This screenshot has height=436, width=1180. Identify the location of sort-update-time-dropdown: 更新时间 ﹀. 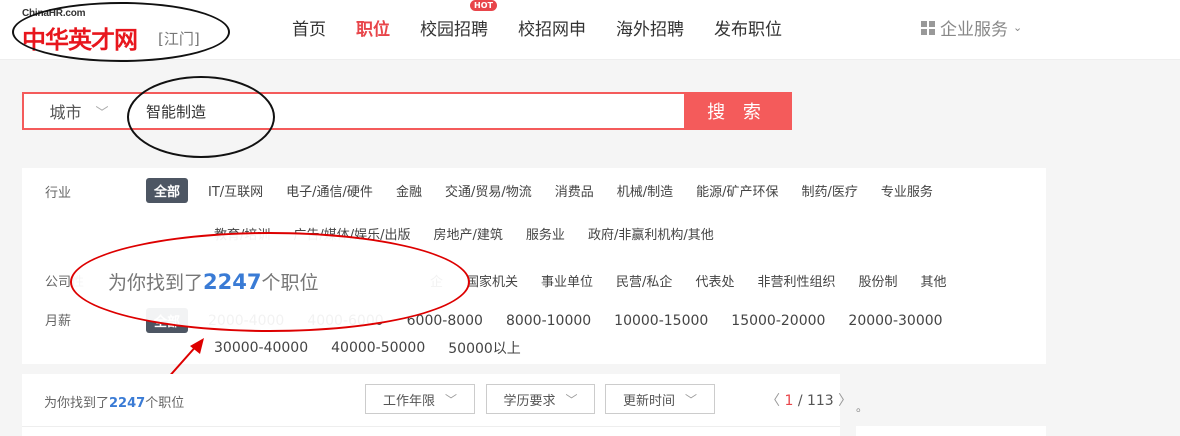
(660, 399).